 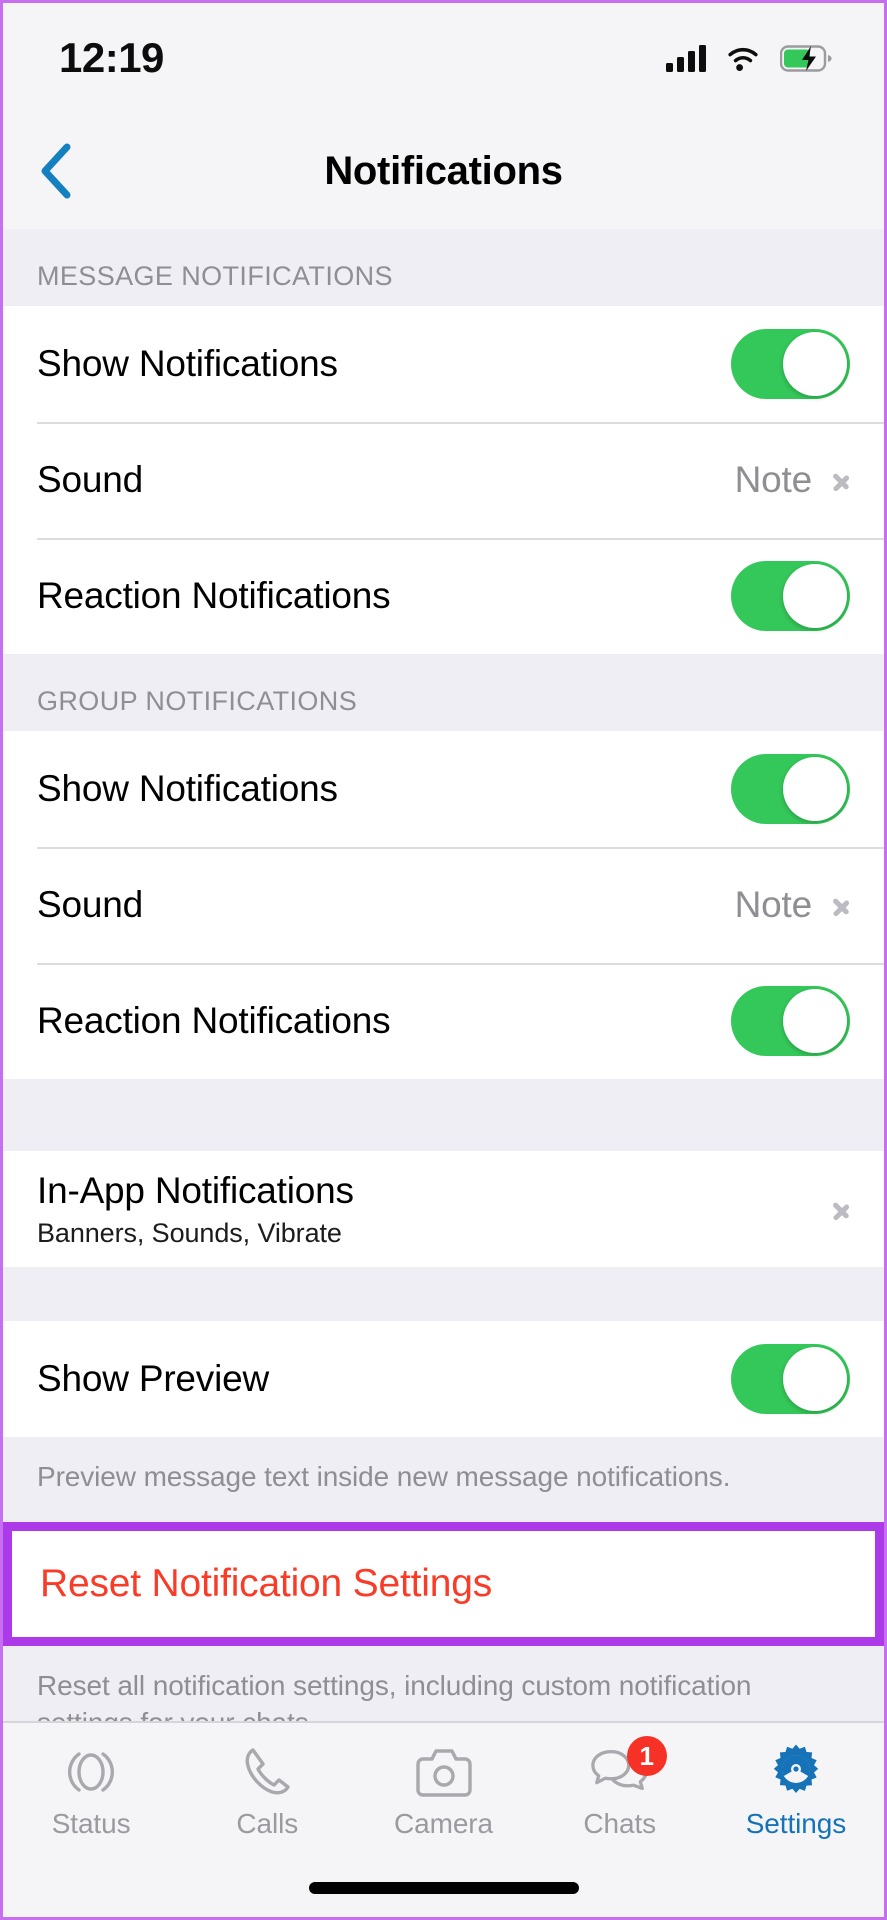 I want to click on tab-settings: Settings, so click(x=796, y=1791).